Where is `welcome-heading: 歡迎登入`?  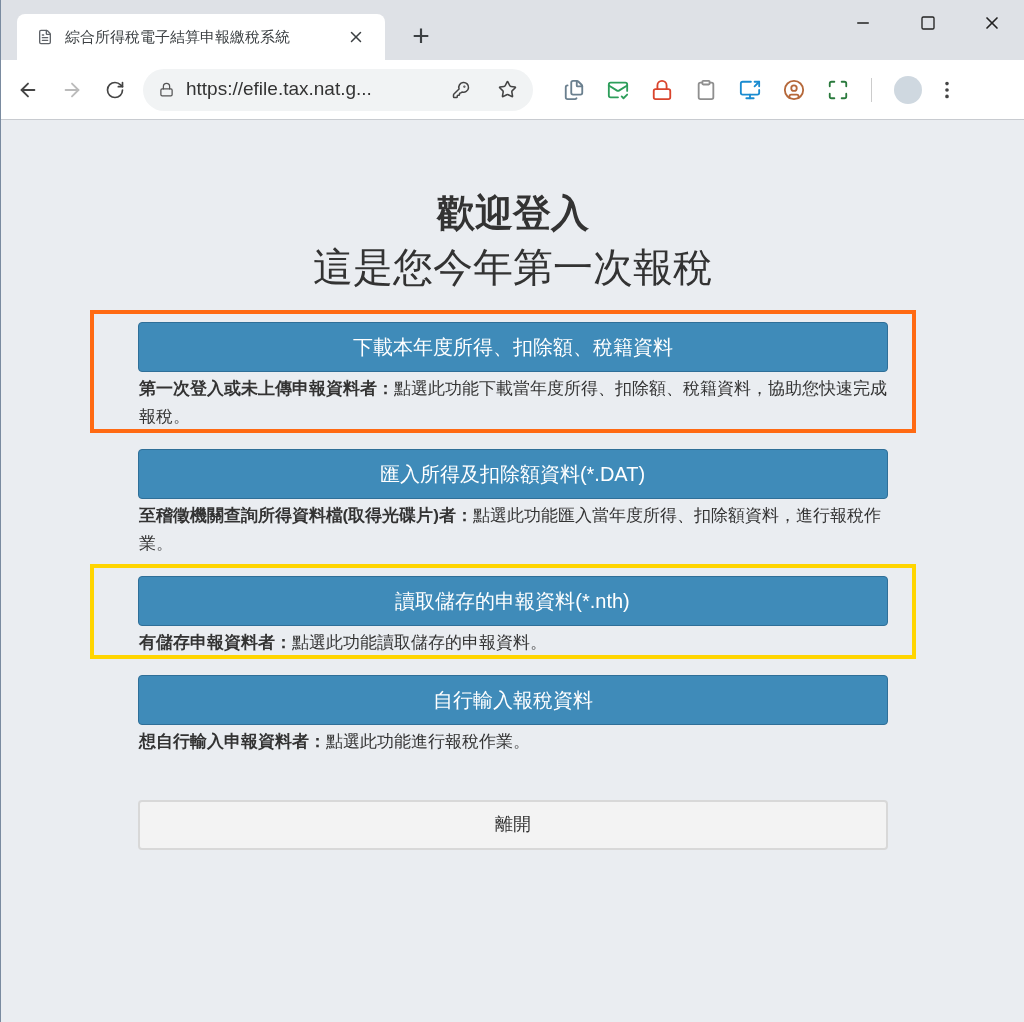 welcome-heading: 歡迎登入 is located at coordinates (512, 213).